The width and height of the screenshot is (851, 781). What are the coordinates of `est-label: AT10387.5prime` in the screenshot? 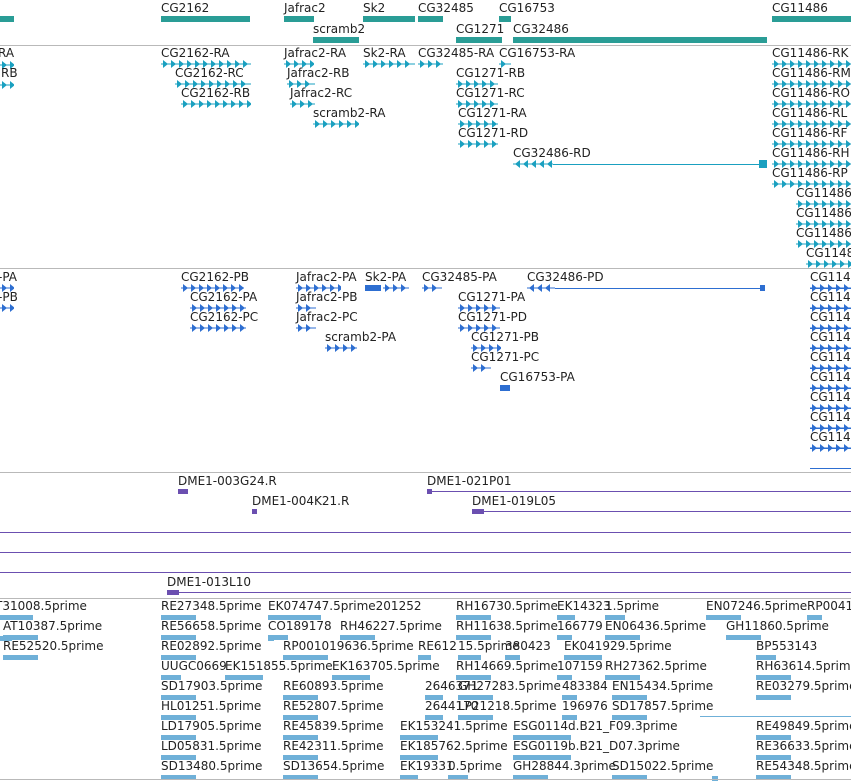 It's located at (52, 626).